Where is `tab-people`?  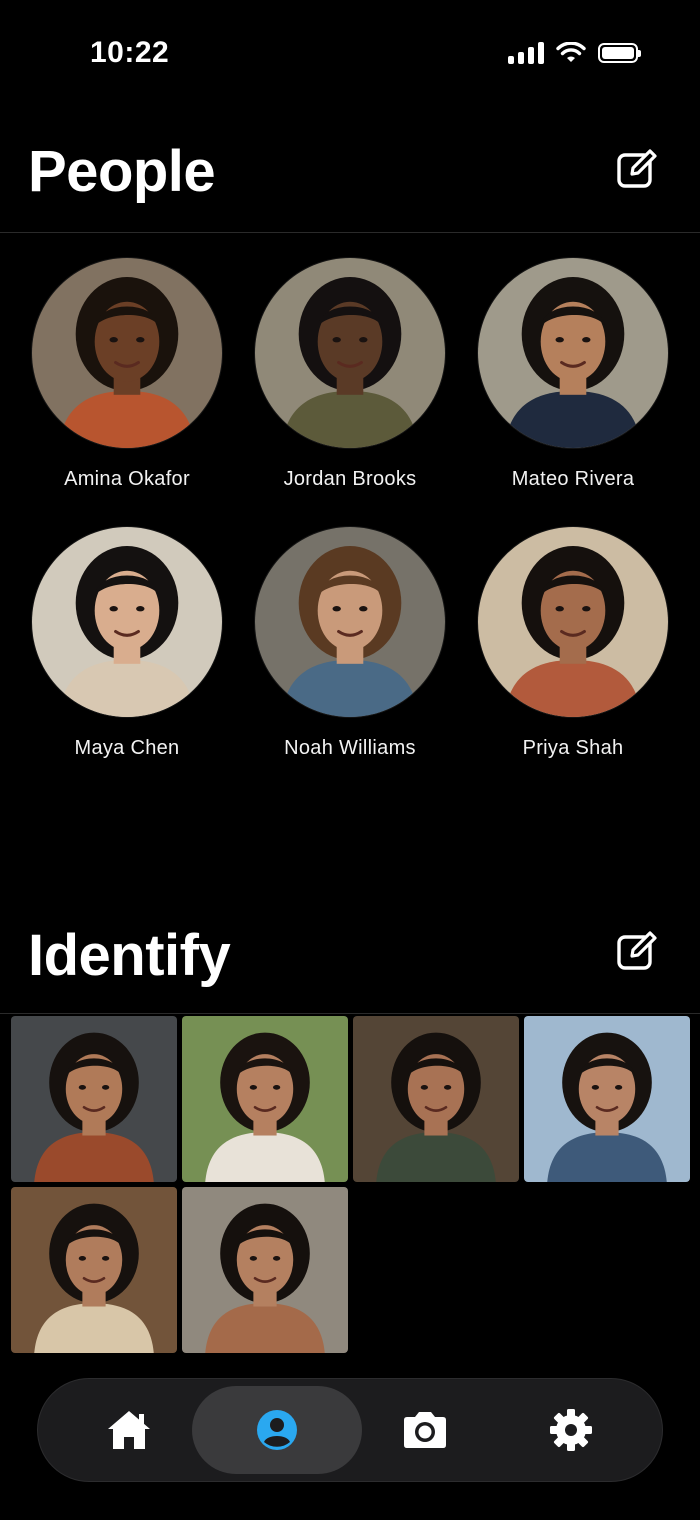 tab-people is located at coordinates (277, 1430).